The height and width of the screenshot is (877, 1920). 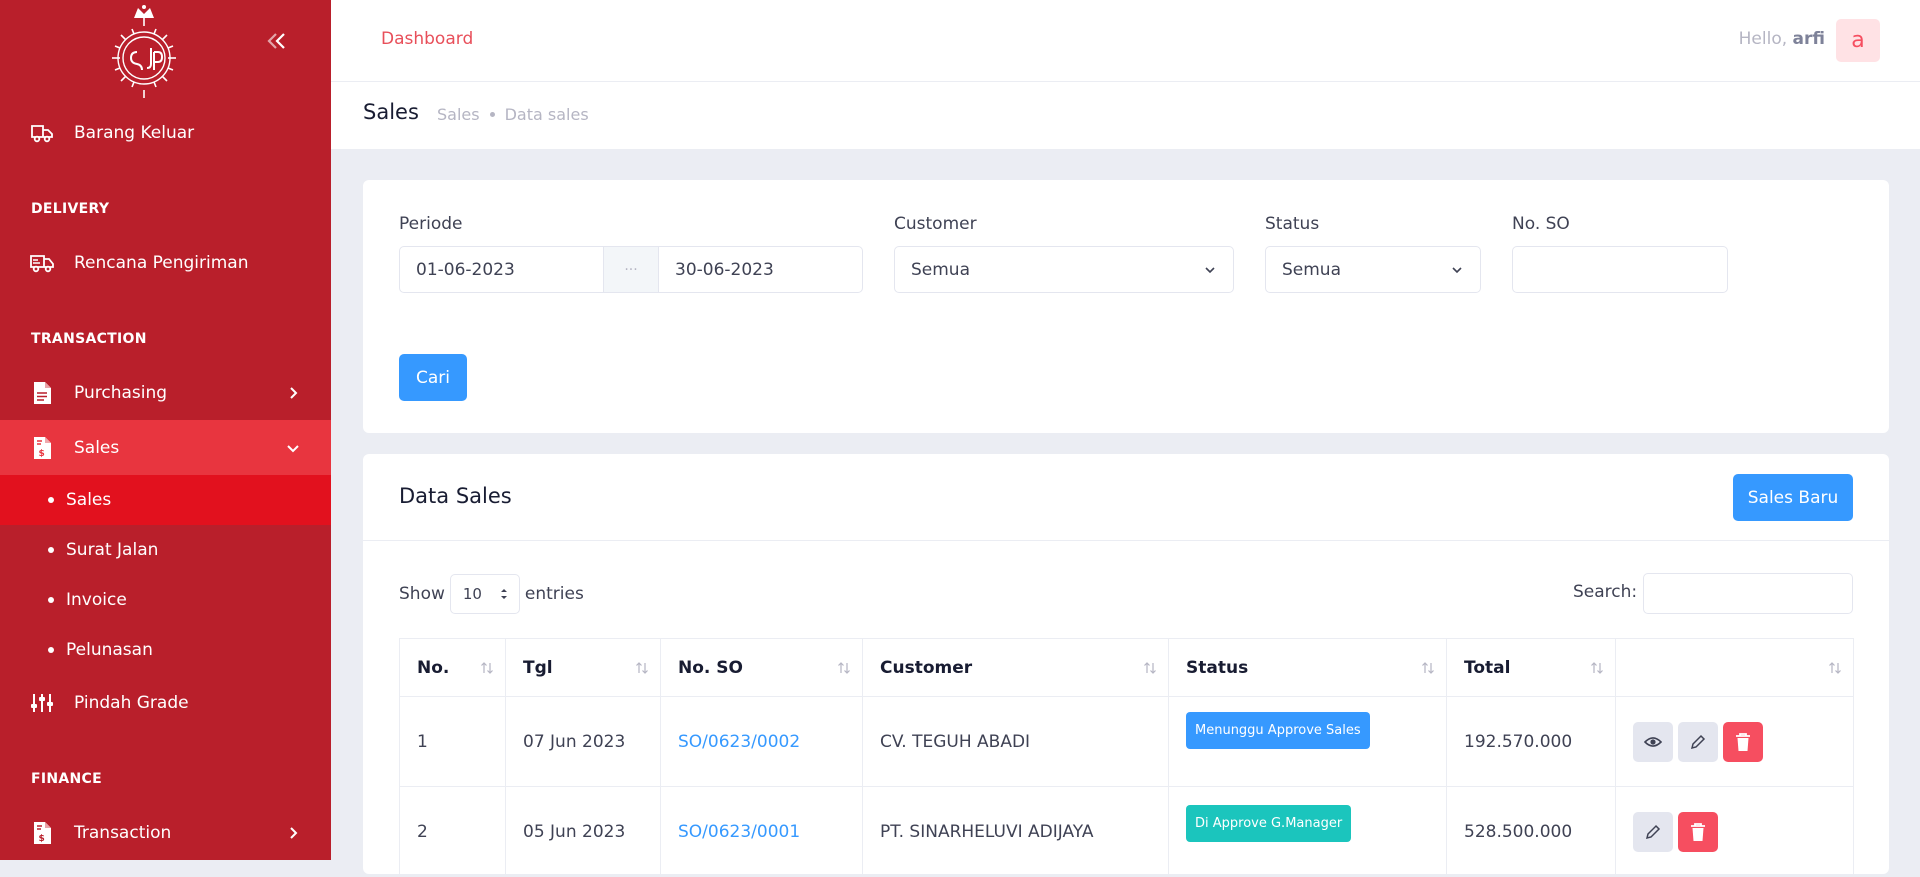 What do you see at coordinates (1015, 667) in the screenshot?
I see `column-header-customer: Customer` at bounding box center [1015, 667].